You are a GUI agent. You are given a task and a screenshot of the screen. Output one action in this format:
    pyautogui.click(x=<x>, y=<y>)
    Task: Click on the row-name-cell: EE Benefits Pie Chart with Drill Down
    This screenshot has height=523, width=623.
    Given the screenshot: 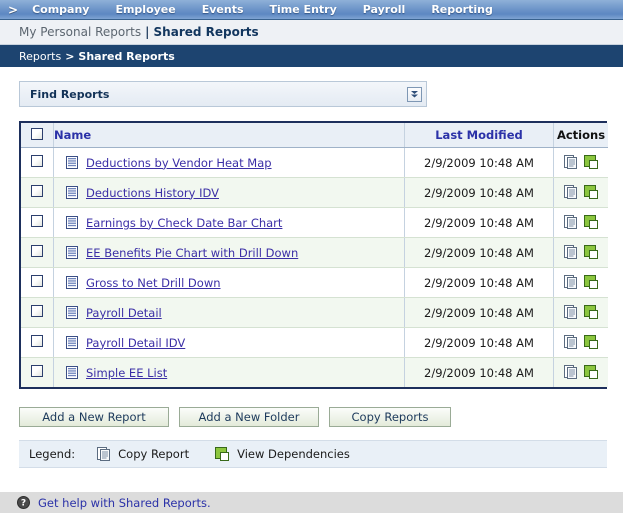 What is the action you would take?
    pyautogui.click(x=229, y=252)
    